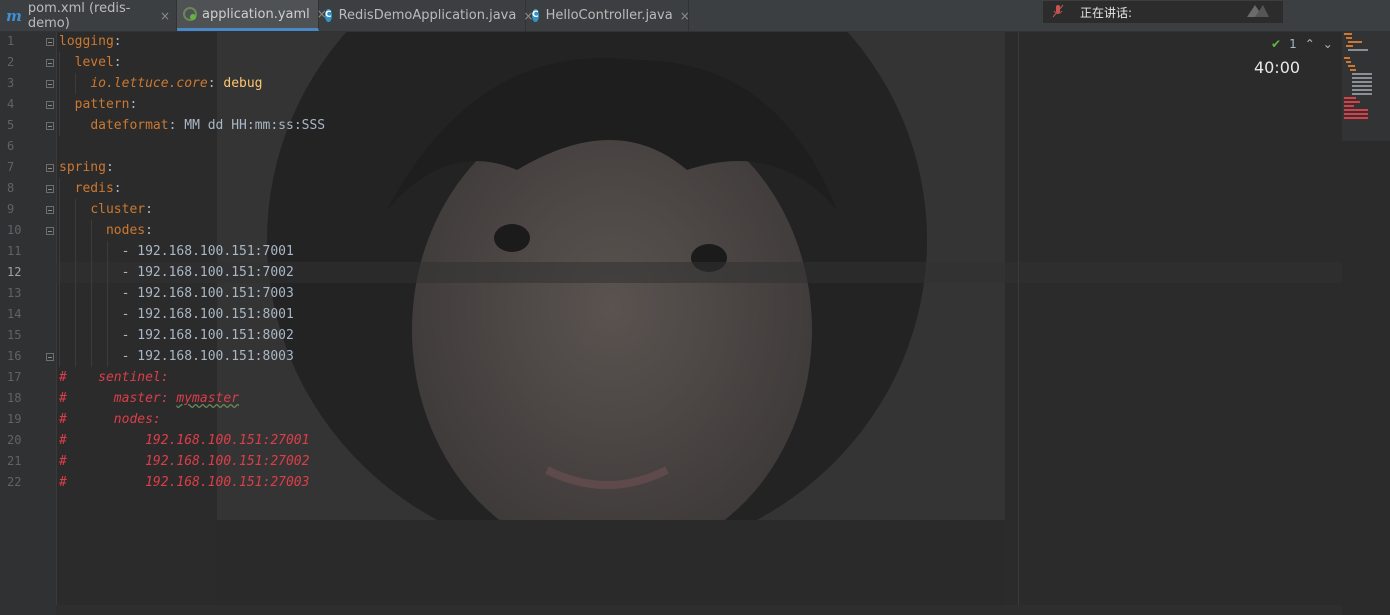 This screenshot has width=1390, height=615. Describe the element at coordinates (14, 230) in the screenshot. I see `line-number: 10` at that location.